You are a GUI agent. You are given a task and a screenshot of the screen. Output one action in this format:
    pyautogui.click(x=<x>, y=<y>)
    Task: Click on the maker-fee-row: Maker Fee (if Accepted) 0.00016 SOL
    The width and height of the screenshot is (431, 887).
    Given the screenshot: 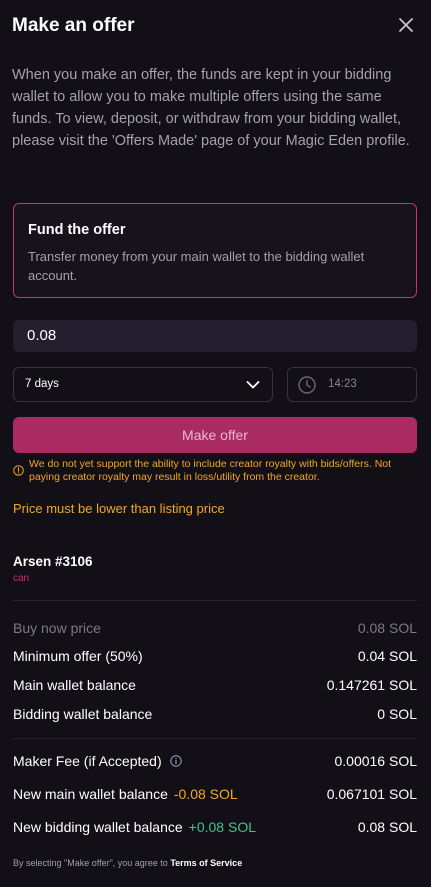 What is the action you would take?
    pyautogui.click(x=215, y=761)
    